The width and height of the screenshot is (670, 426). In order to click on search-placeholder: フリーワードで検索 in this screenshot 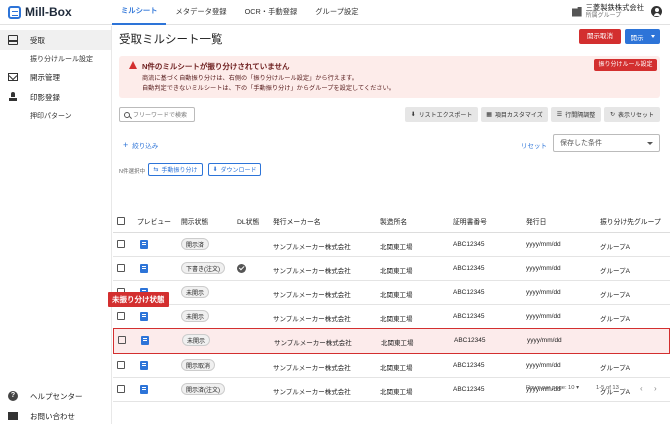, I will do `click(160, 116)`.